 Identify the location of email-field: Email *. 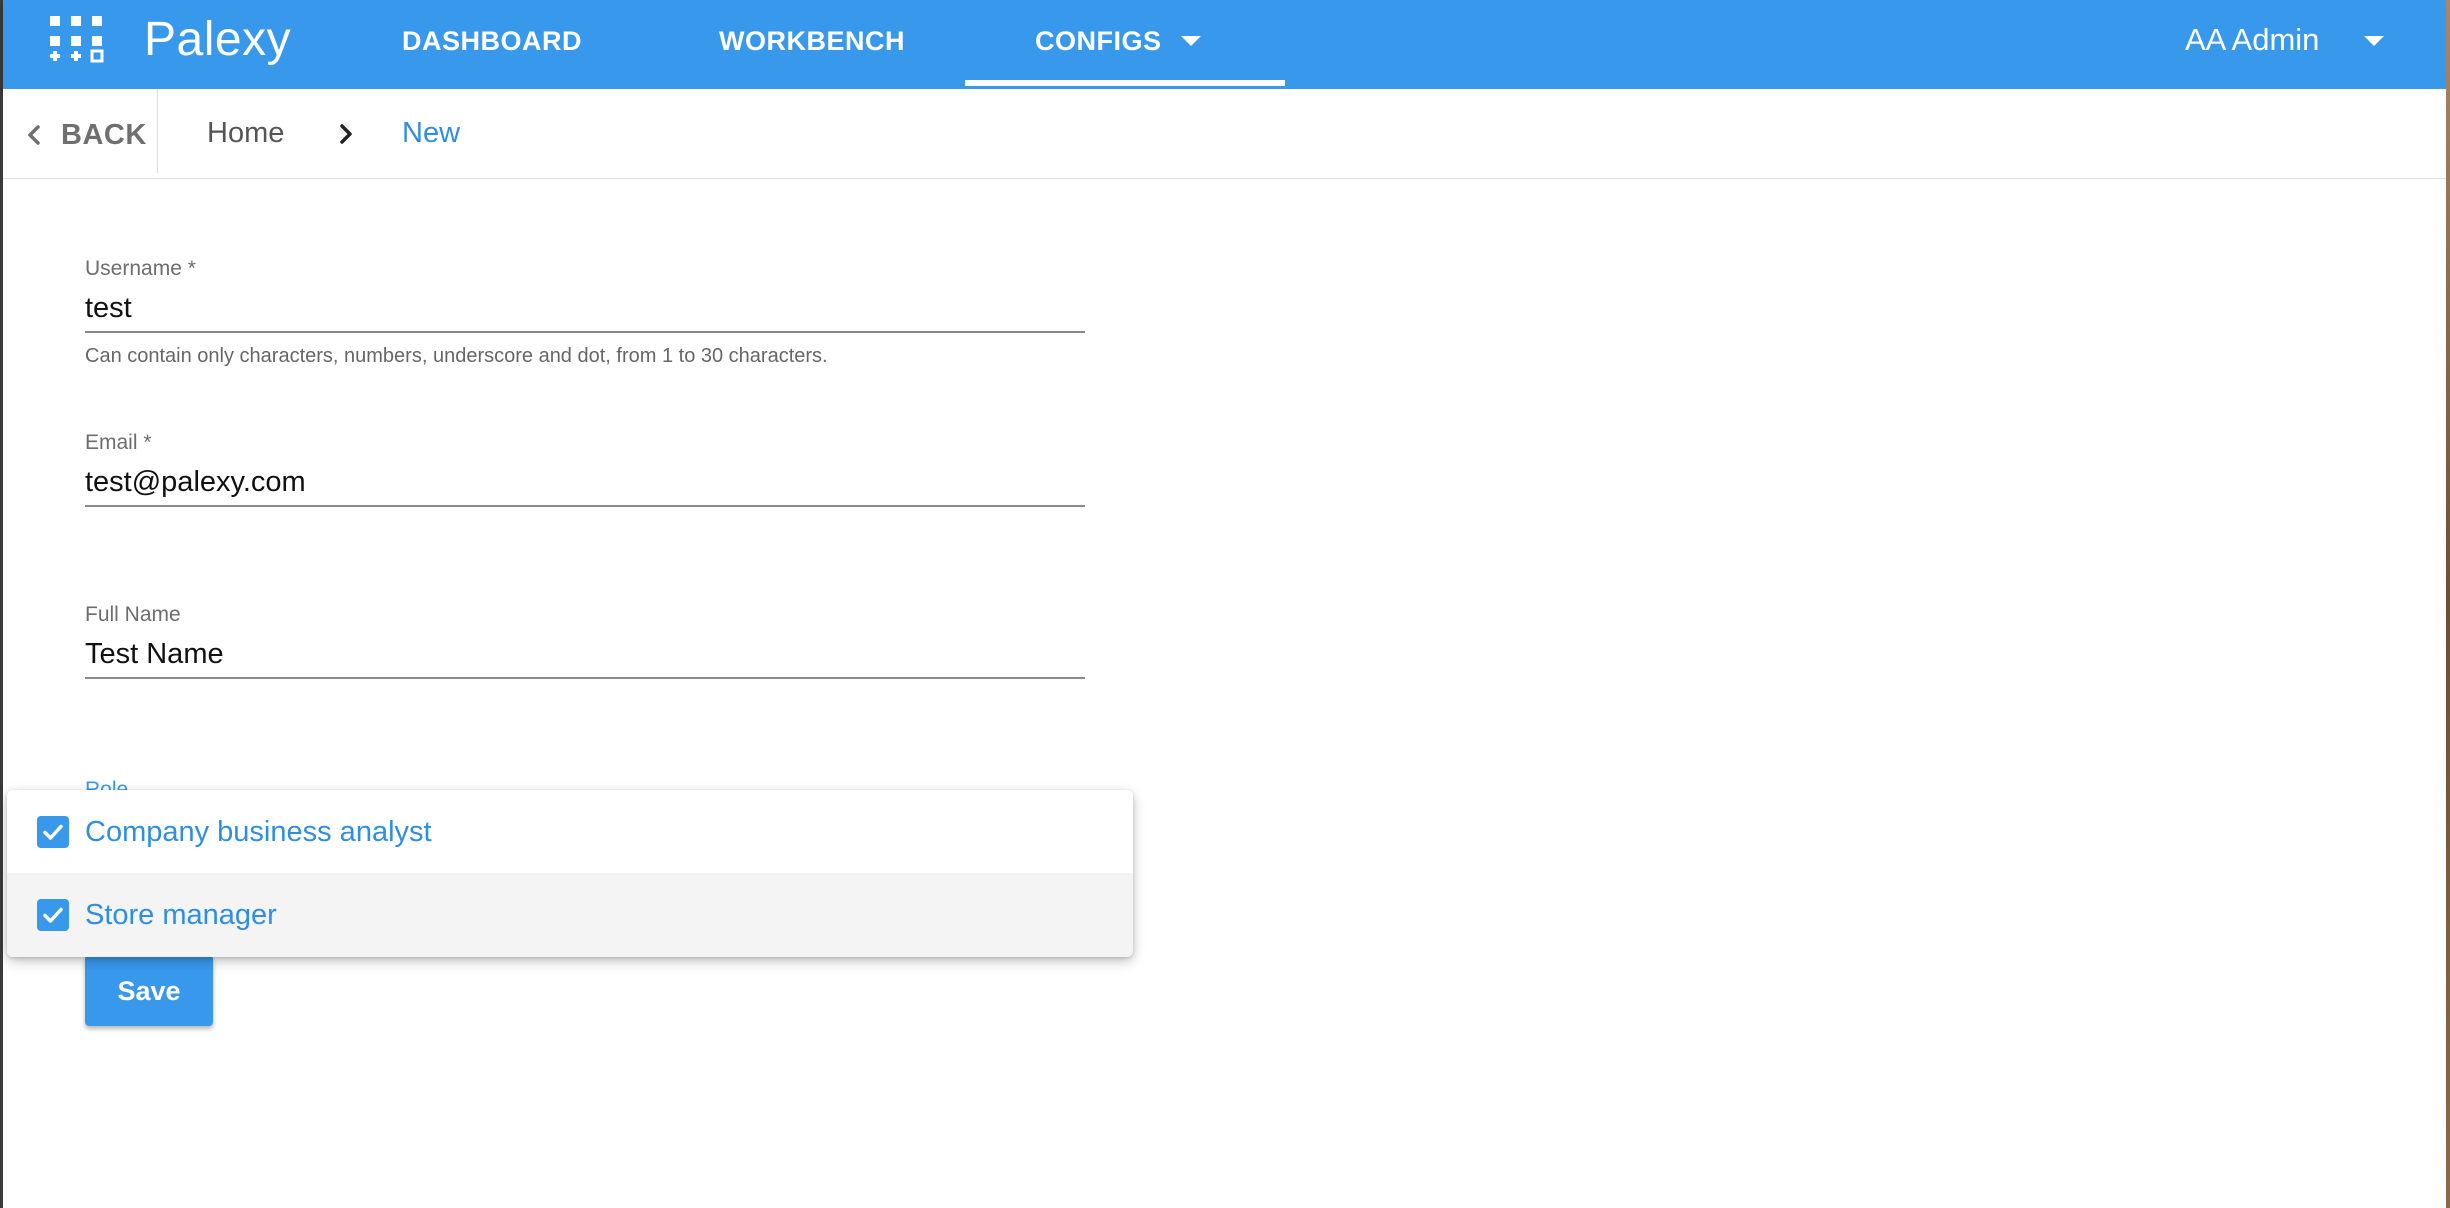
(585, 469).